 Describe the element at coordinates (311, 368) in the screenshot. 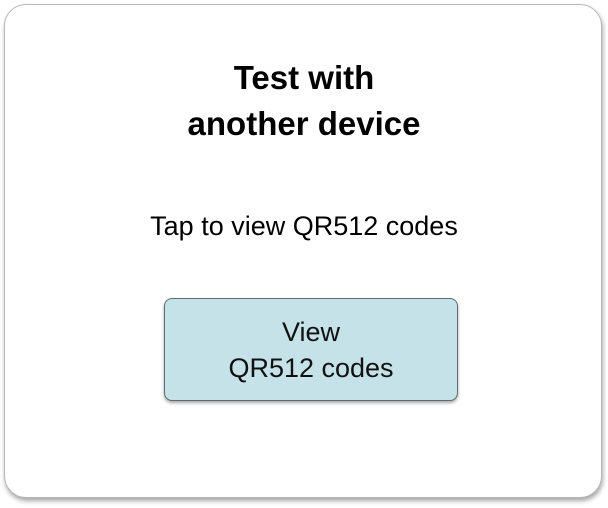

I see `view-button-label-line-2: QR512 codes` at that location.